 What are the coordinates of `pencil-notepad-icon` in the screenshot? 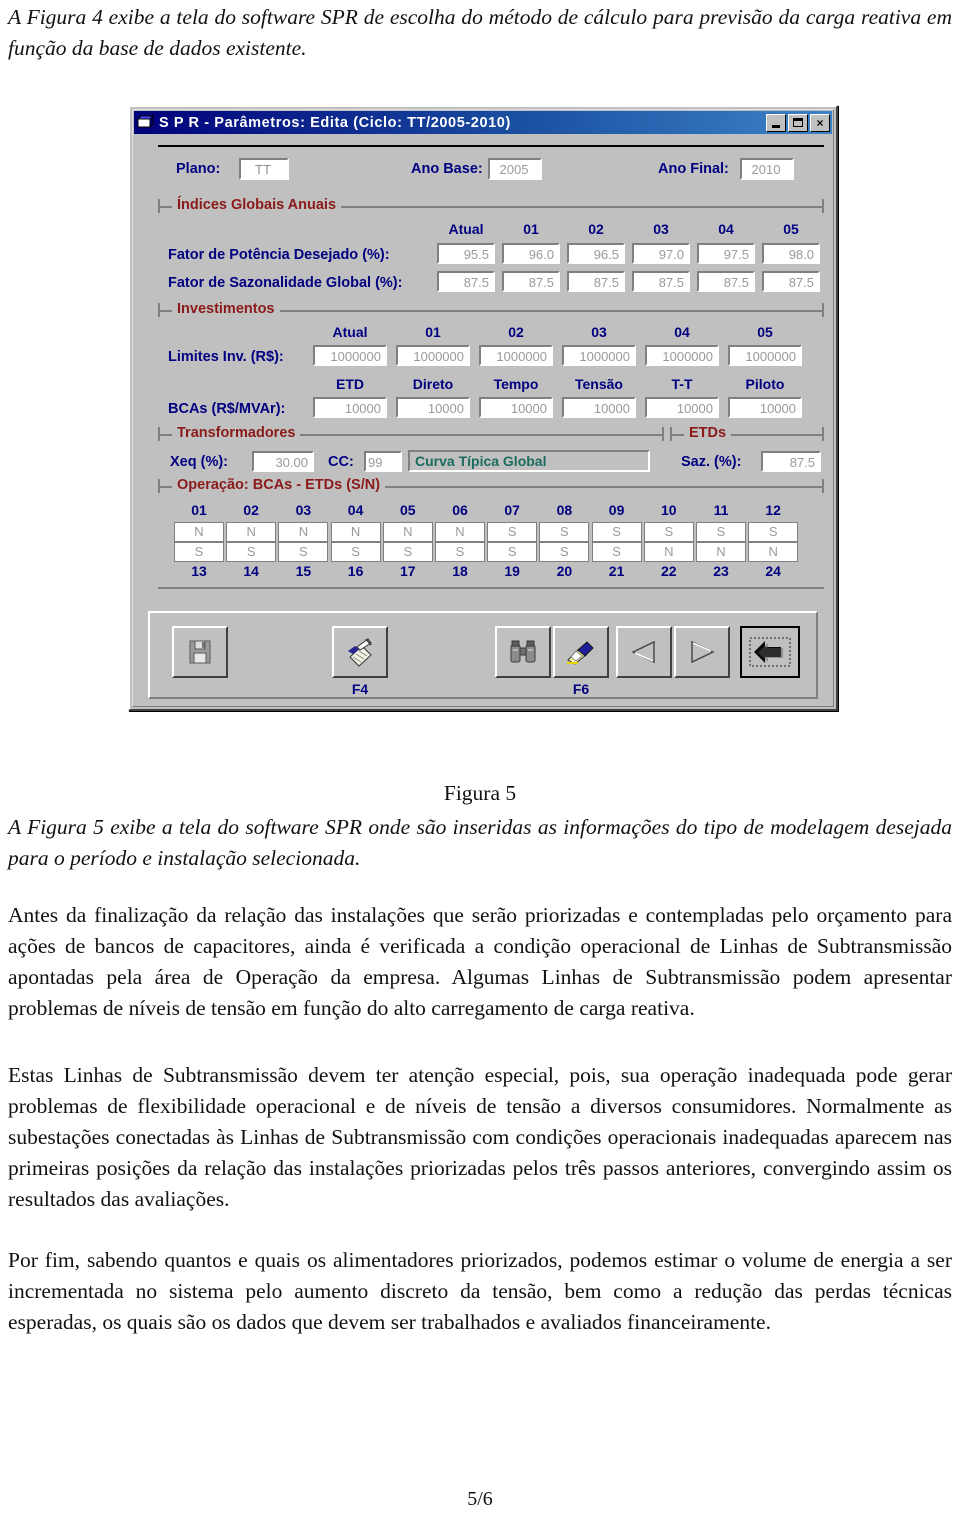 It's located at (360, 652).